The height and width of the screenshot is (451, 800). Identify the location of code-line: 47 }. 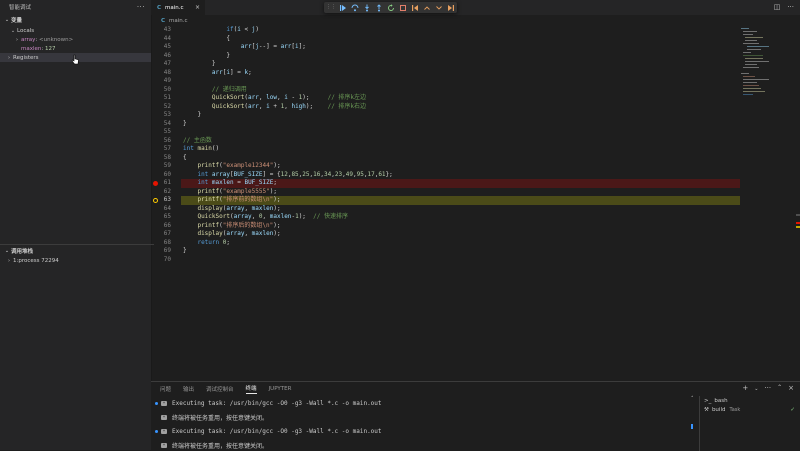
(445, 64).